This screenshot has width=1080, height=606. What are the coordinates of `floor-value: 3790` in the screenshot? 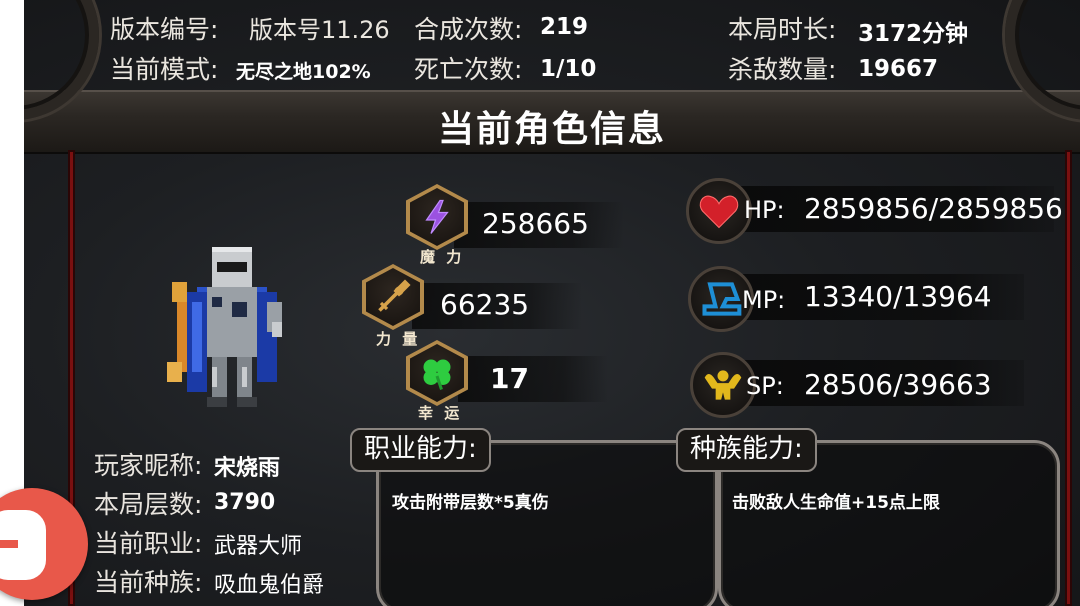 It's located at (245, 502).